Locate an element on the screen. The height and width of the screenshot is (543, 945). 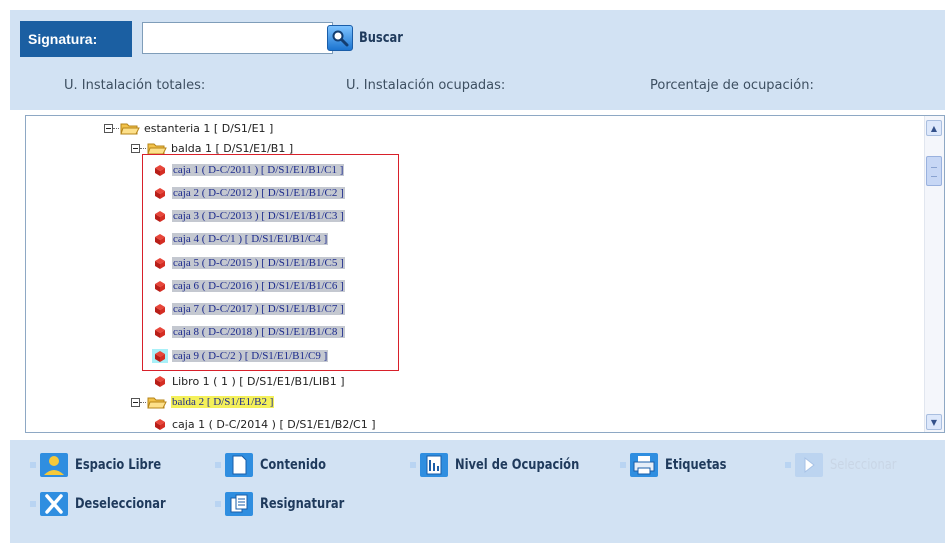
caja-label: caja 4 ( D-C/1 ) [ D/S1/E1/B1/C4 ] is located at coordinates (250, 239).